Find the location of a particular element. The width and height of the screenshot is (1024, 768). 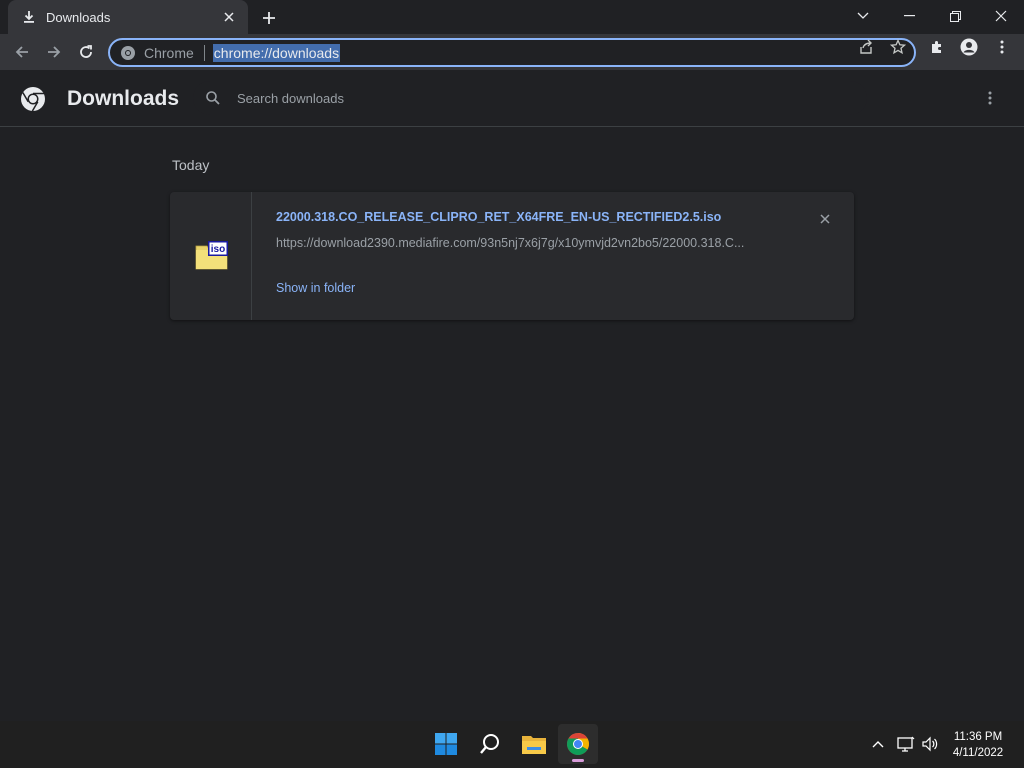

file-explorer-button is located at coordinates (534, 744).